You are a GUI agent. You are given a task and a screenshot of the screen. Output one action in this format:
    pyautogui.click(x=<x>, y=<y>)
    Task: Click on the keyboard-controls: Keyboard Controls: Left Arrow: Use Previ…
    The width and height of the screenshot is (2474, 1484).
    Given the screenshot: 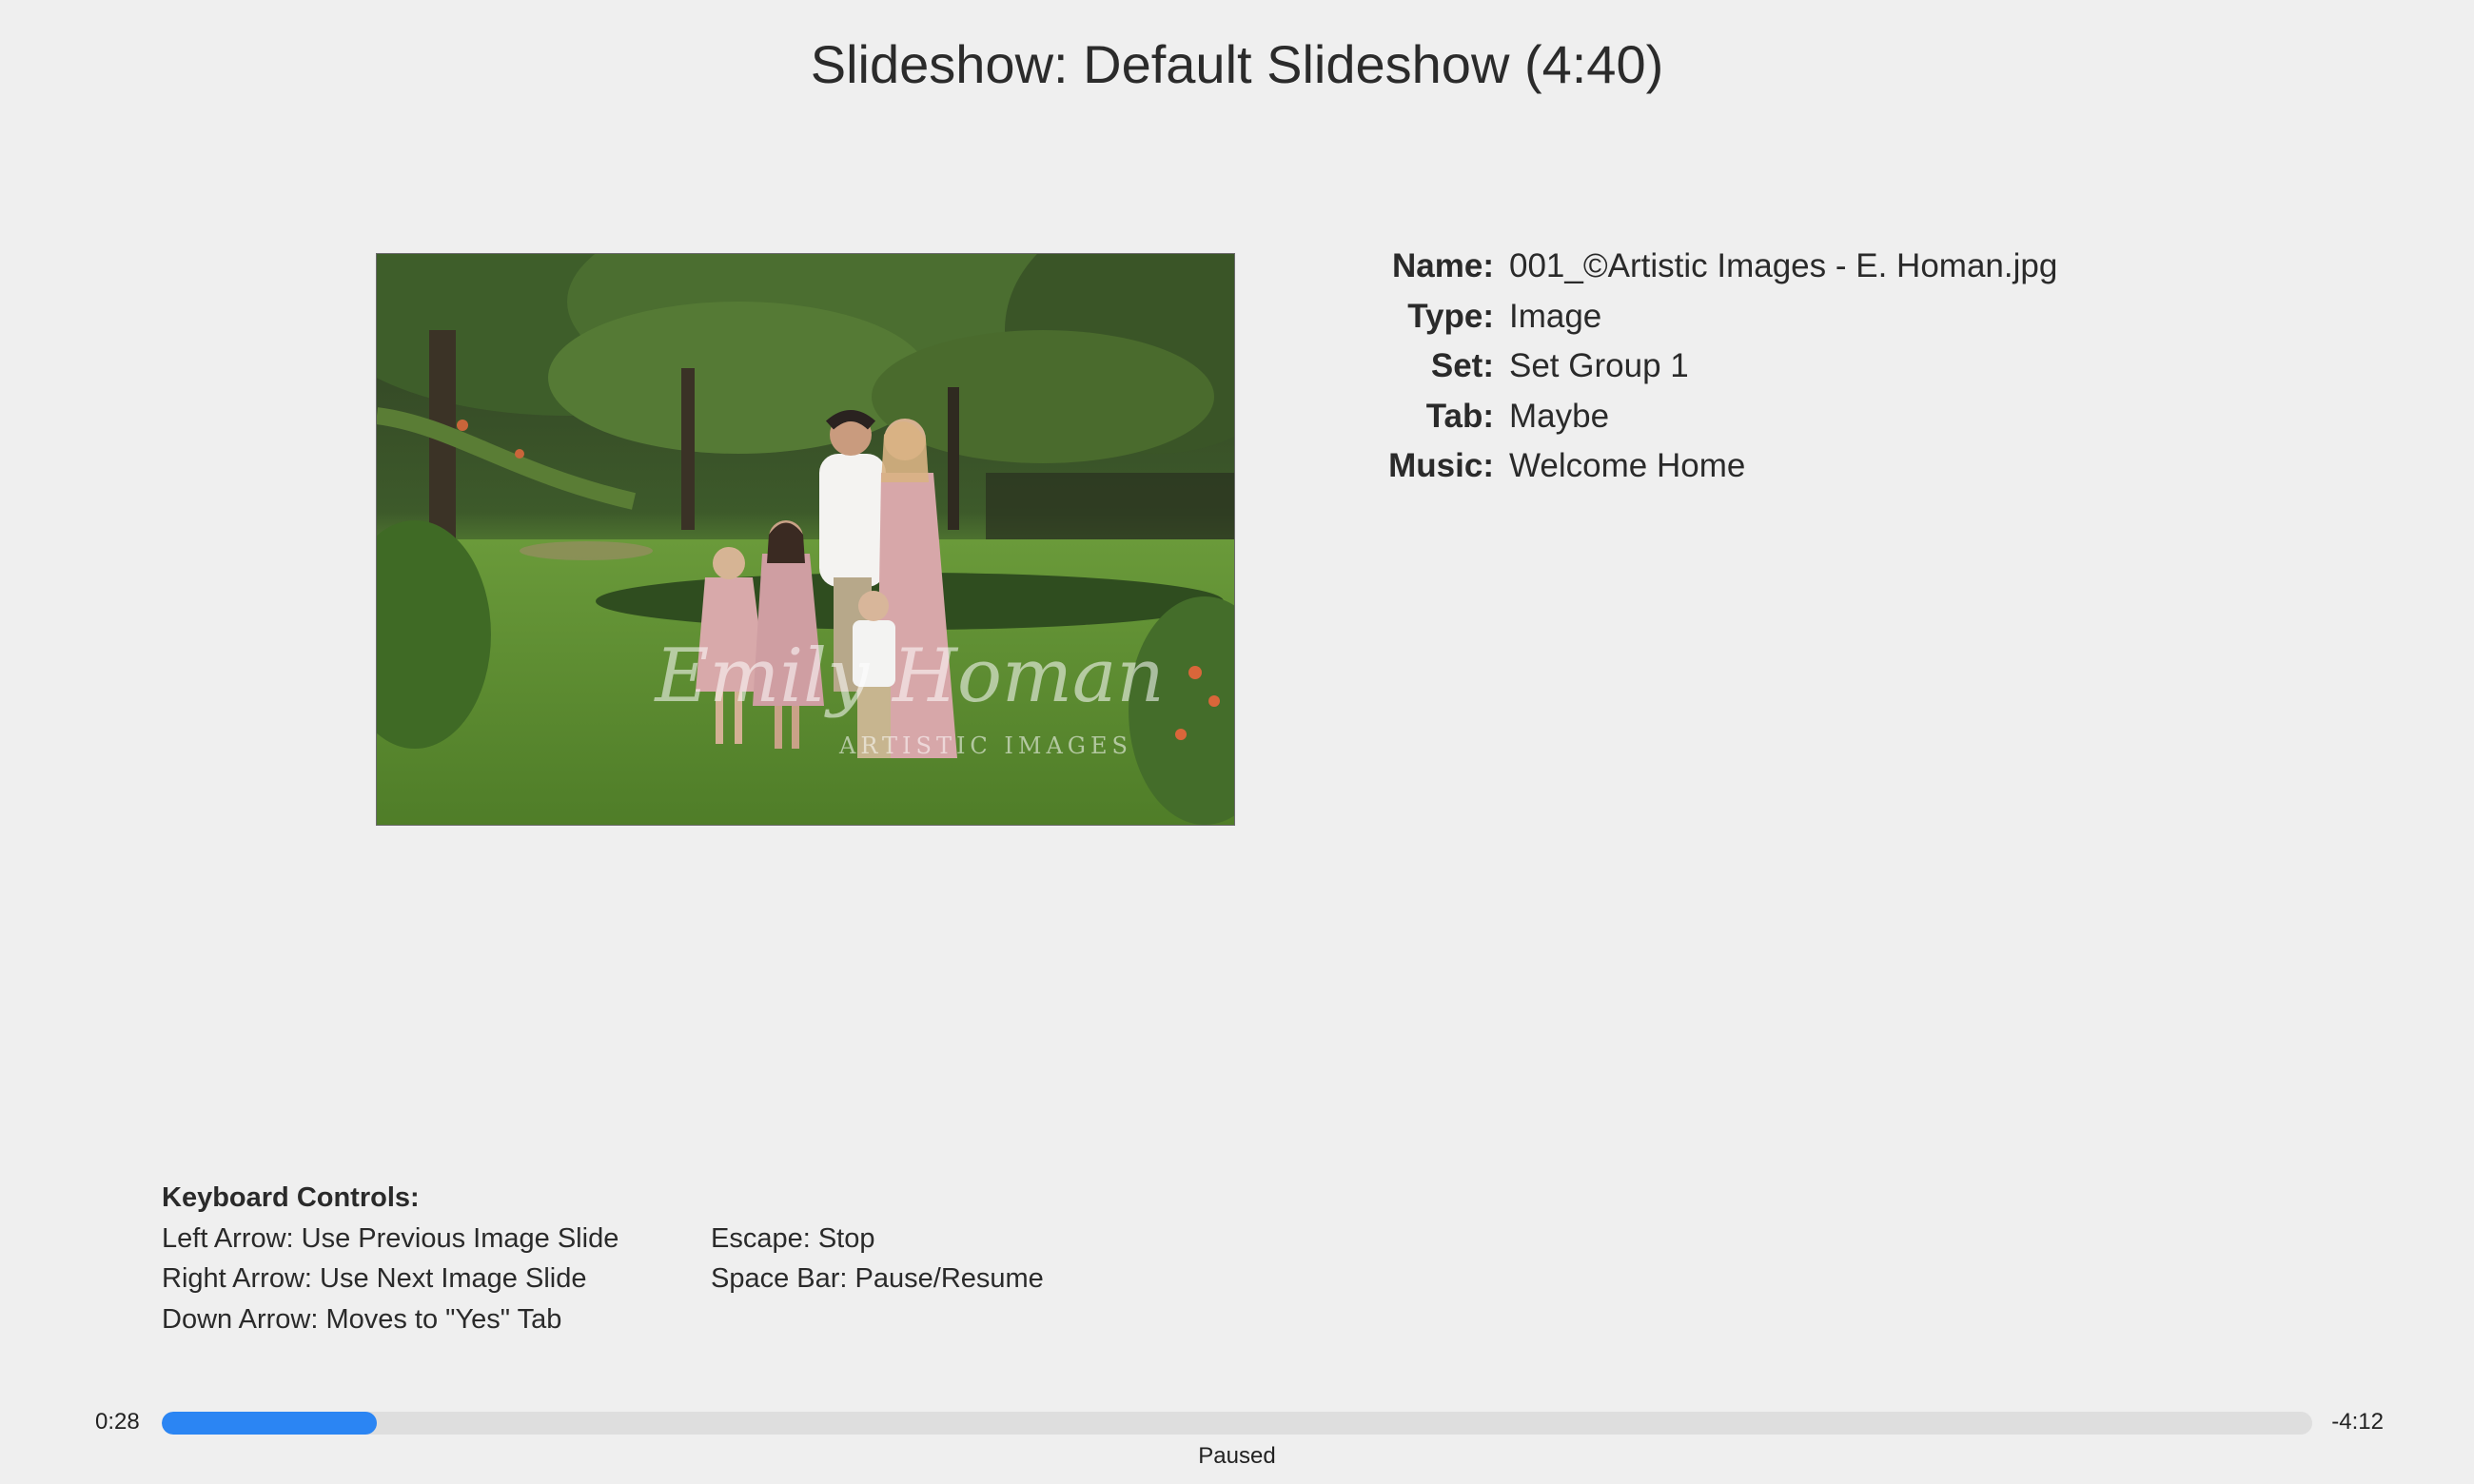 What is the action you would take?
    pyautogui.click(x=603, y=1258)
    